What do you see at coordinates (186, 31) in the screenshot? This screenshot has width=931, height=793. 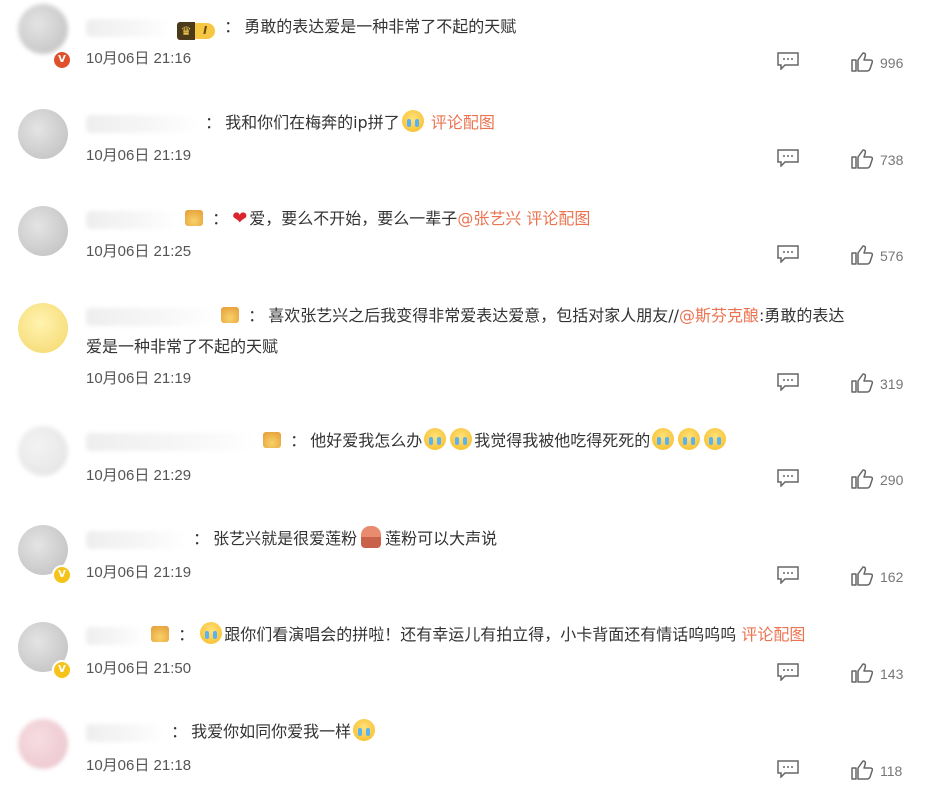 I see `crown-icon: ♛` at bounding box center [186, 31].